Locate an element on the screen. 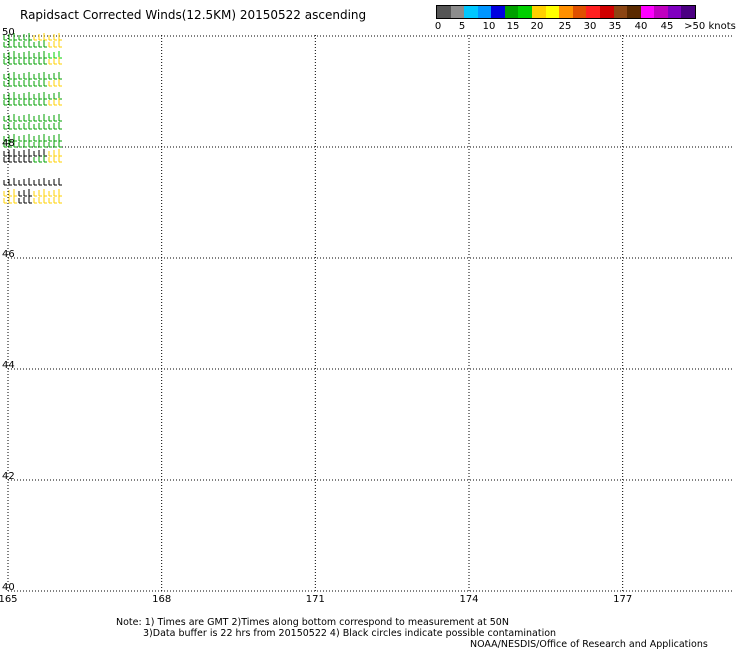 The height and width of the screenshot is (650, 740). legend-label-4: 20 is located at coordinates (537, 26).